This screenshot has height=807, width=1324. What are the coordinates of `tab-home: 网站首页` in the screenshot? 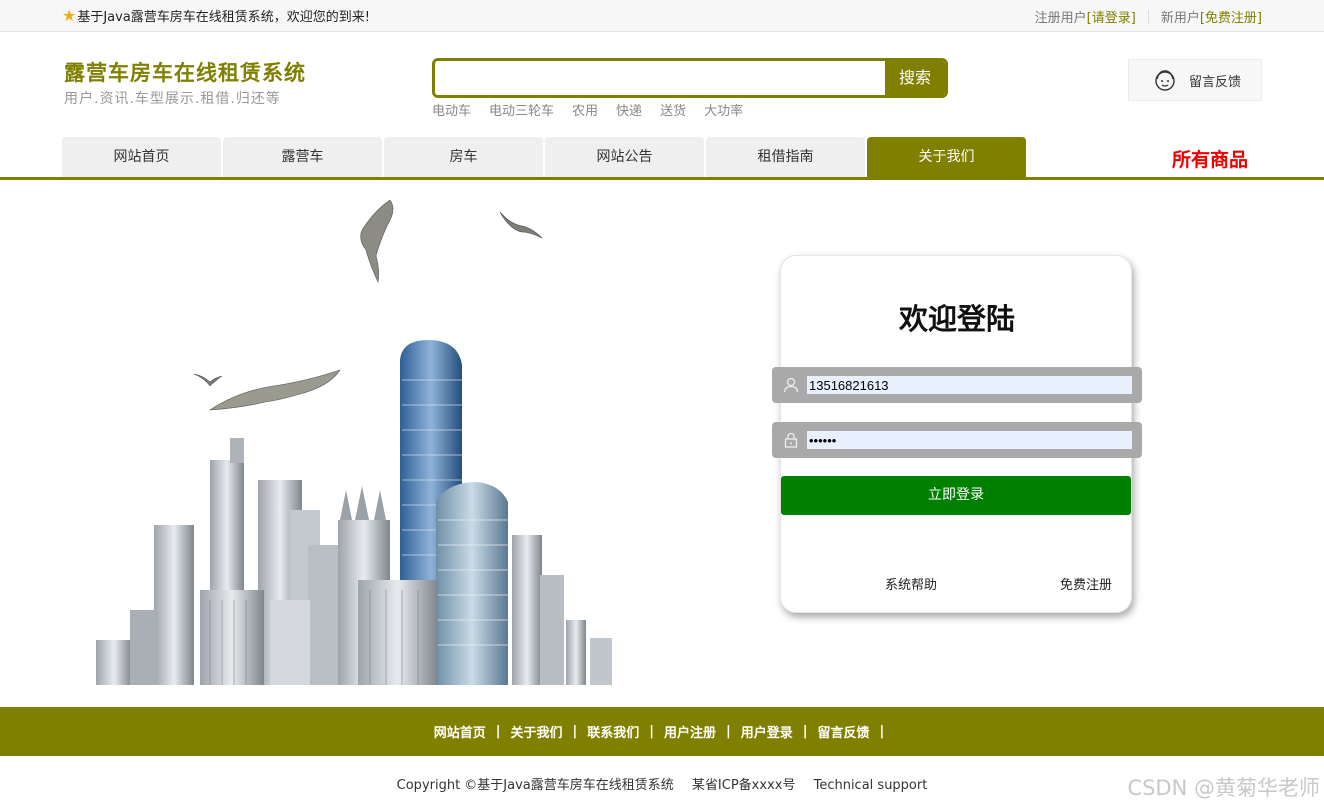 It's located at (141, 157).